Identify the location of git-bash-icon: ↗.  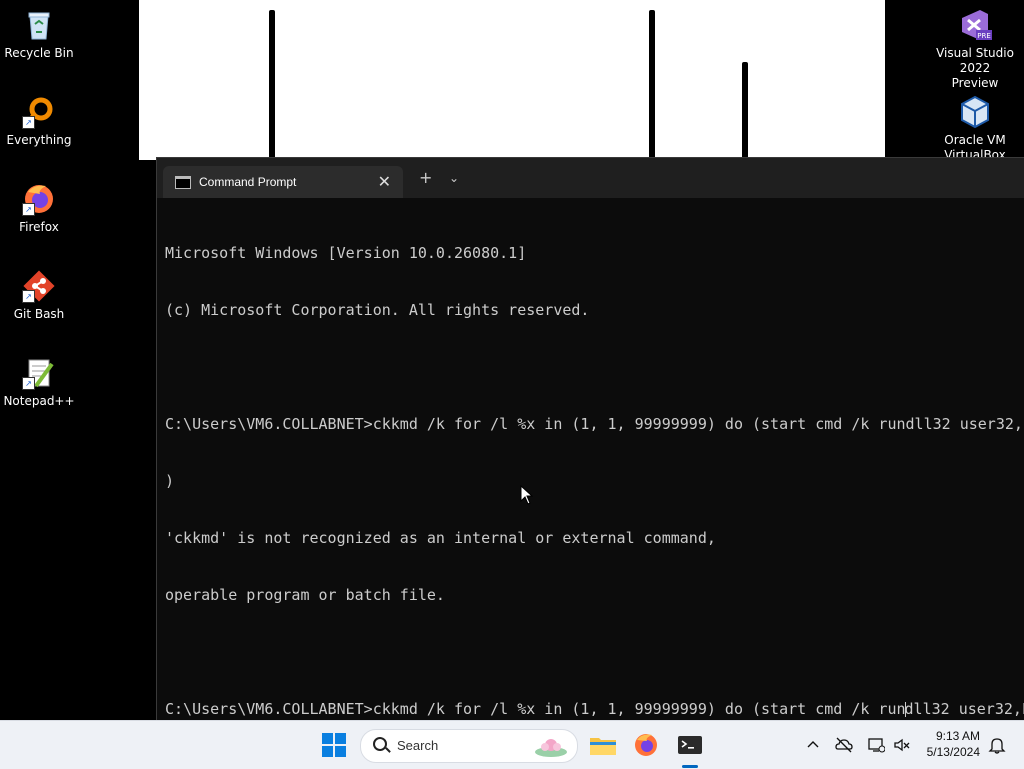
(39, 286).